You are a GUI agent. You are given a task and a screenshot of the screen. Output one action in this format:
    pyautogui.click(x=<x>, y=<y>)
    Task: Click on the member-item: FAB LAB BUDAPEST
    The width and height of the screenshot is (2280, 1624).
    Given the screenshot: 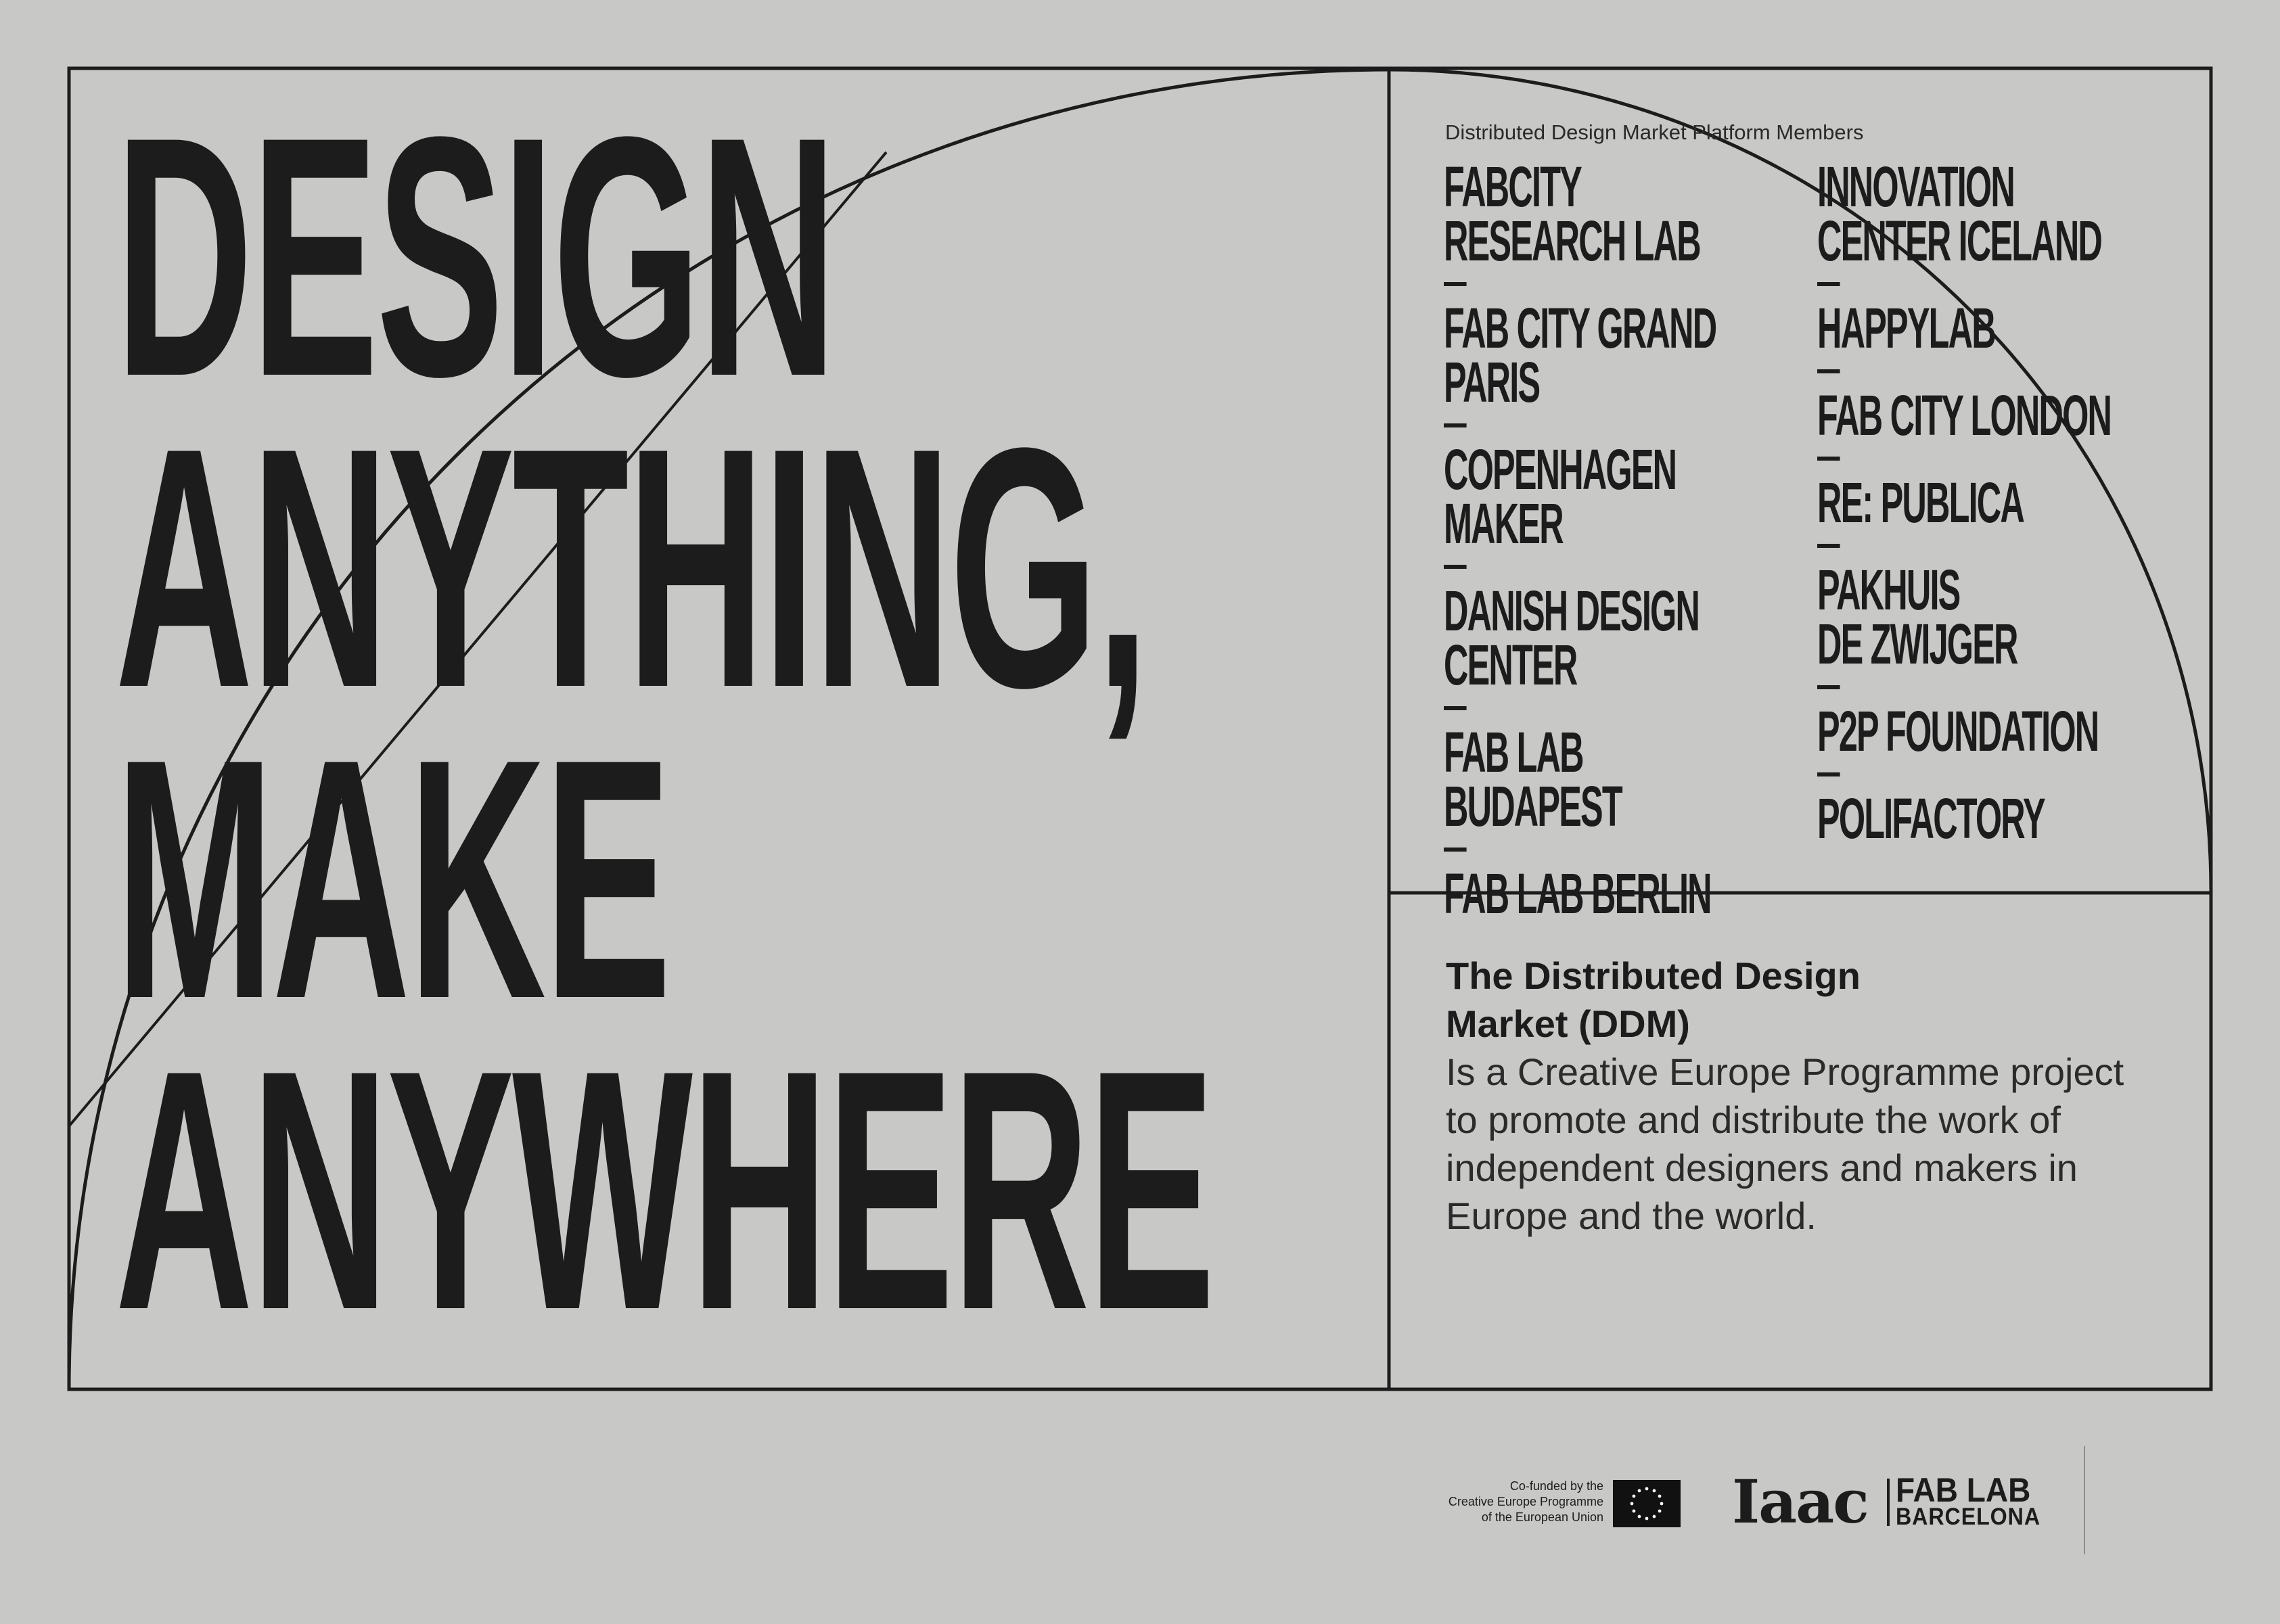 What is the action you would take?
    pyautogui.click(x=1534, y=779)
    